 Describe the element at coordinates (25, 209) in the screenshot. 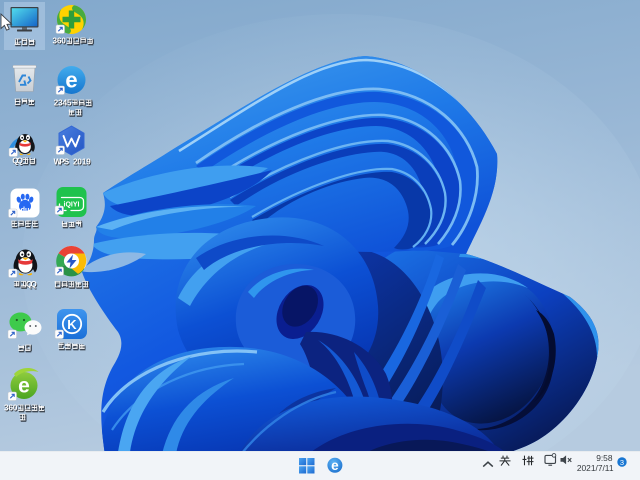

I see `svg-text: du` at that location.